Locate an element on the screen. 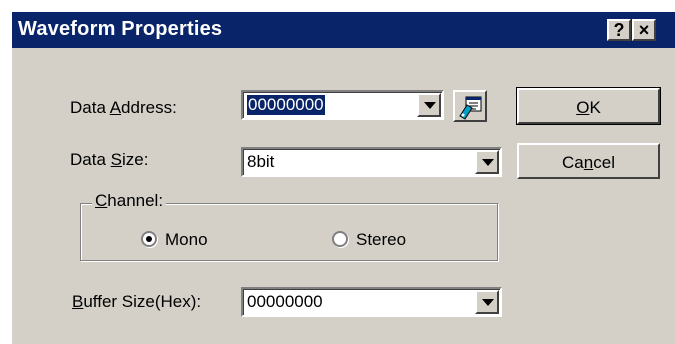  buffer-size-combo: 00000000 is located at coordinates (371, 302).